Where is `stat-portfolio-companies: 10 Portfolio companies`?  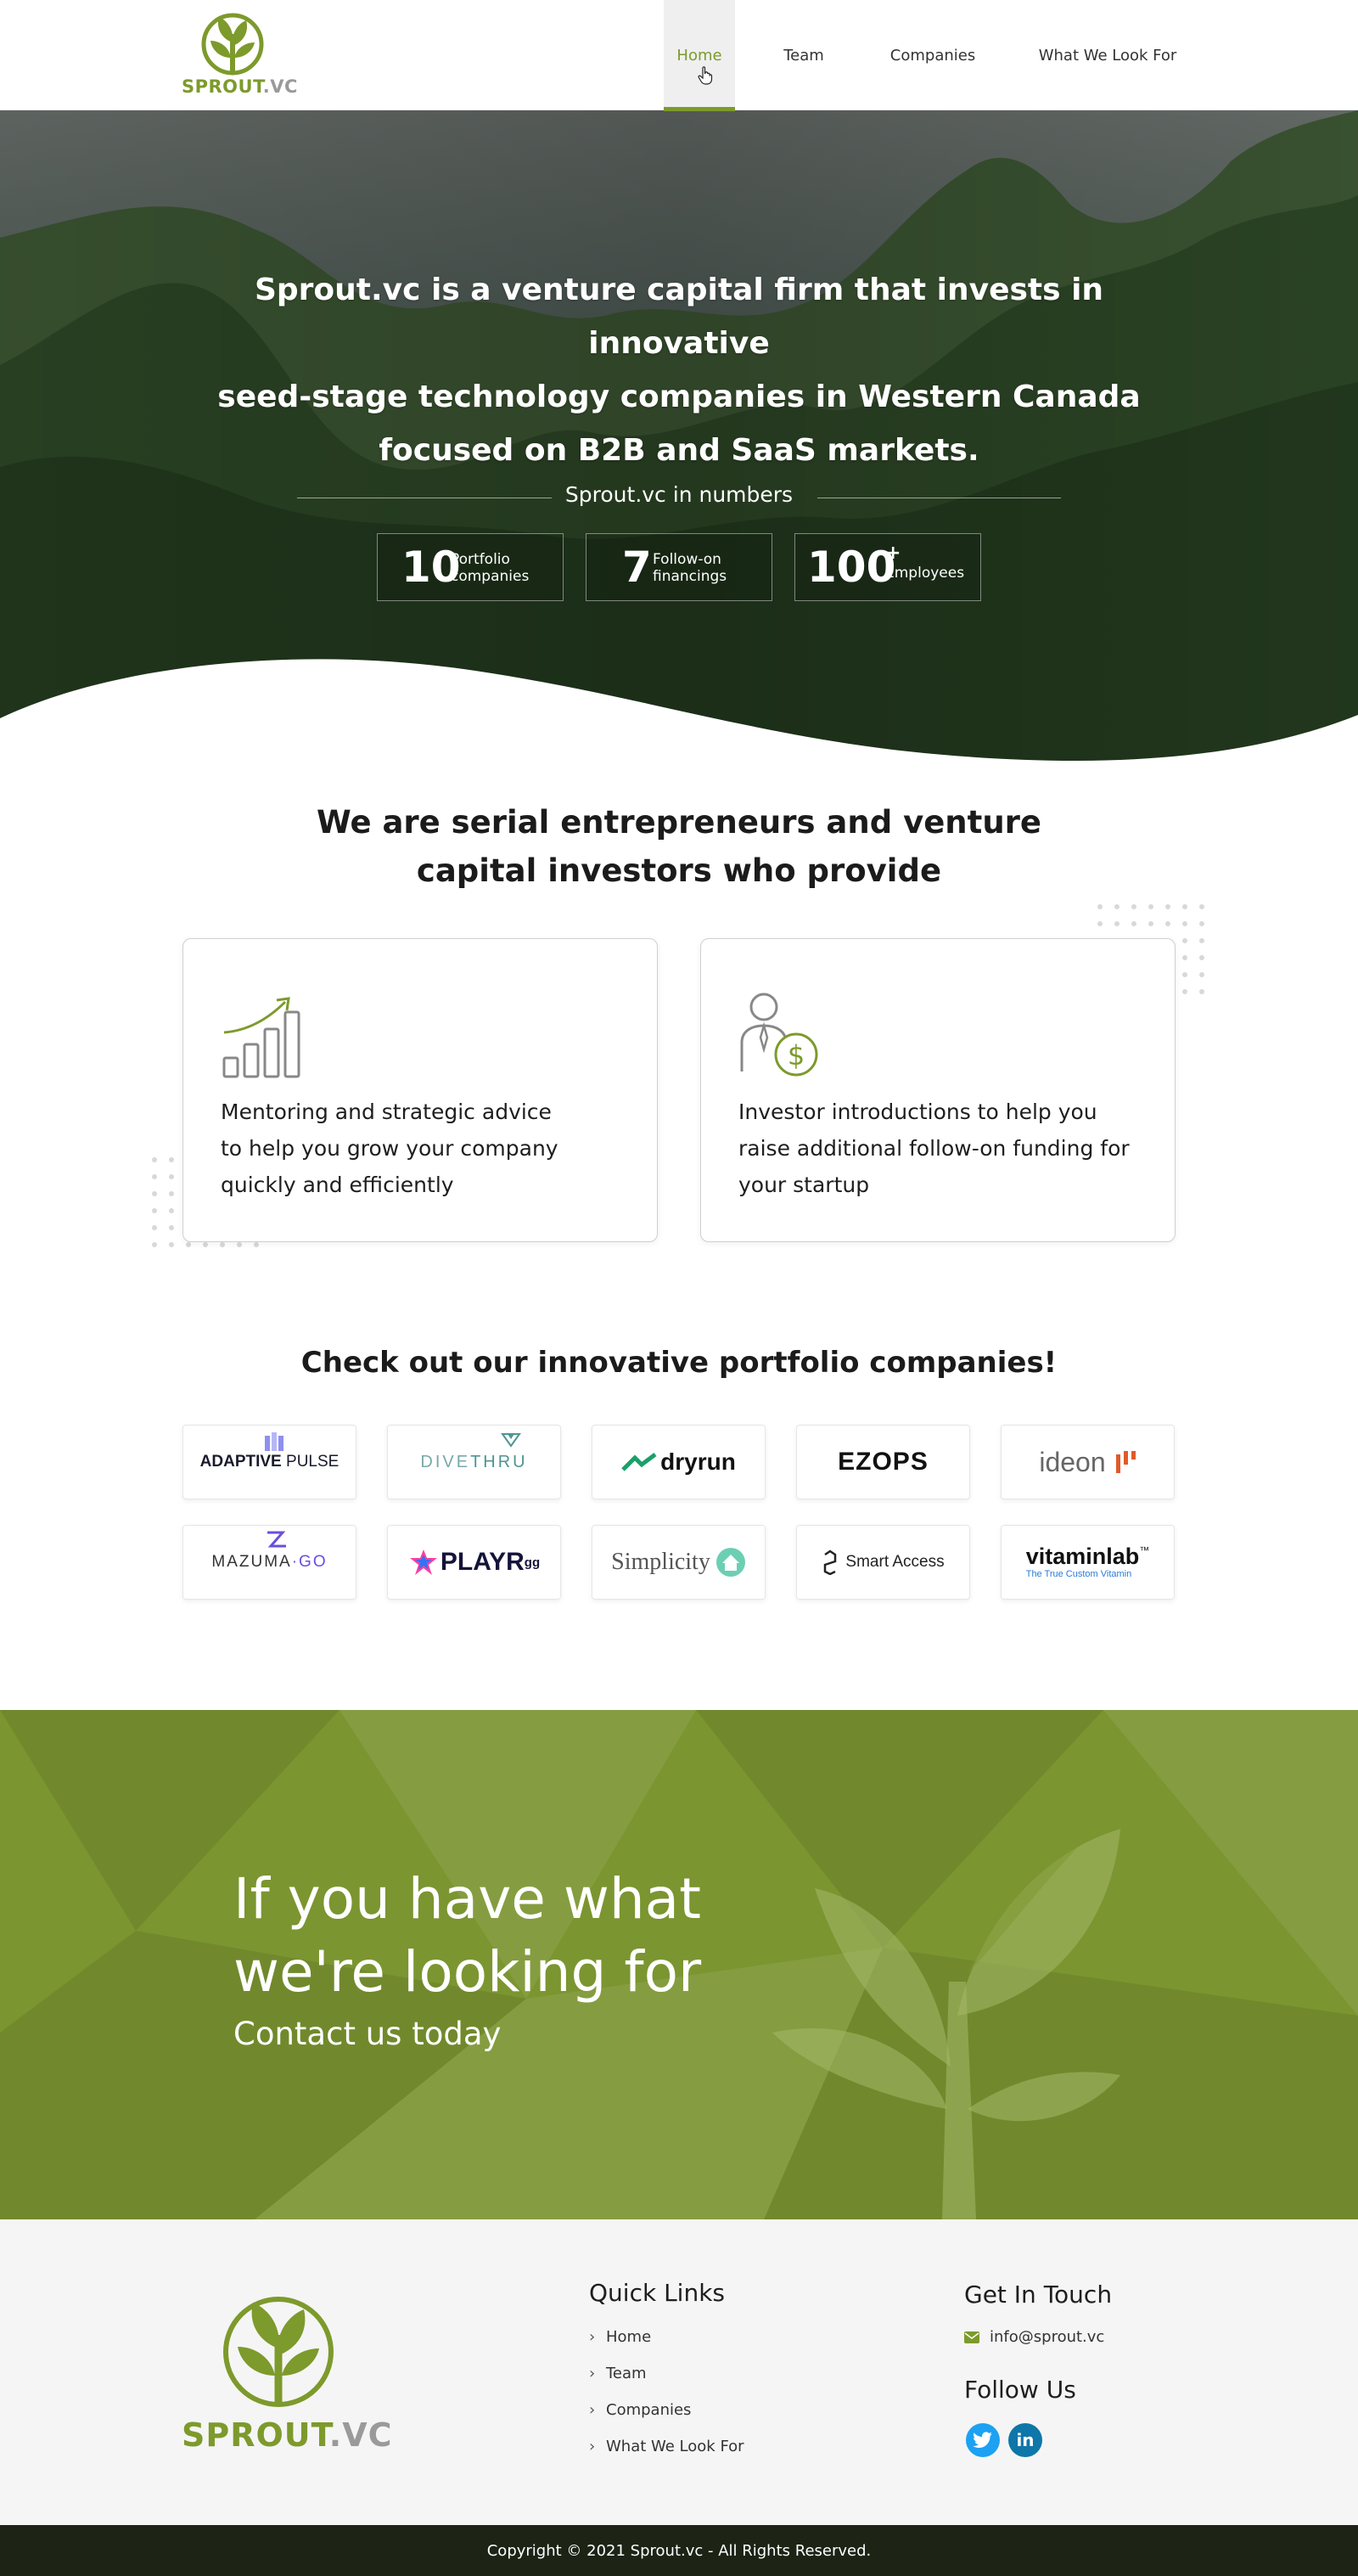 stat-portfolio-companies: 10 Portfolio companies is located at coordinates (470, 567).